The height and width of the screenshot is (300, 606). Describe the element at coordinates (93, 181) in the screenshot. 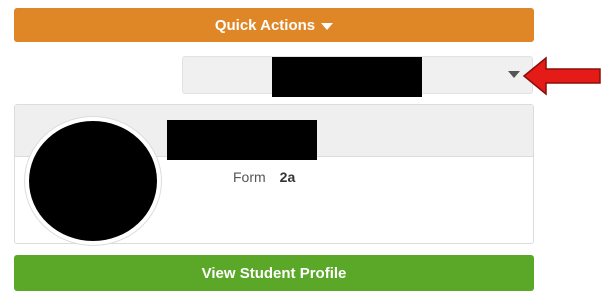

I see `avatar` at that location.